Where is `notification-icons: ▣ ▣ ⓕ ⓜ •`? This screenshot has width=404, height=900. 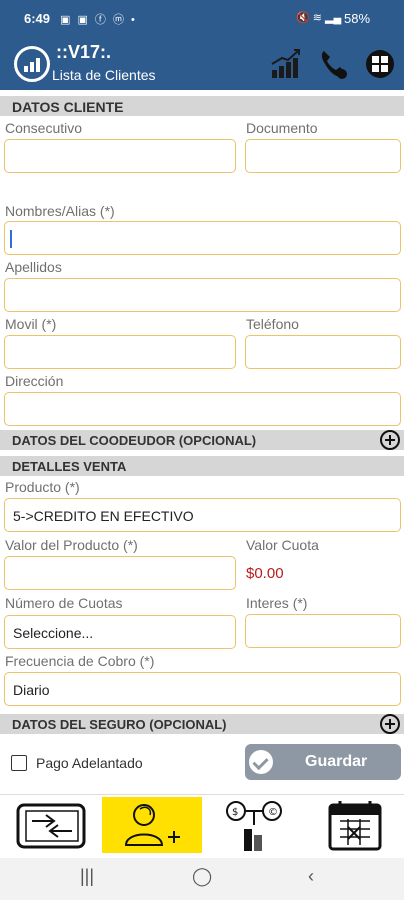
notification-icons: ▣ ▣ ⓕ ⓜ • is located at coordinates (98, 20).